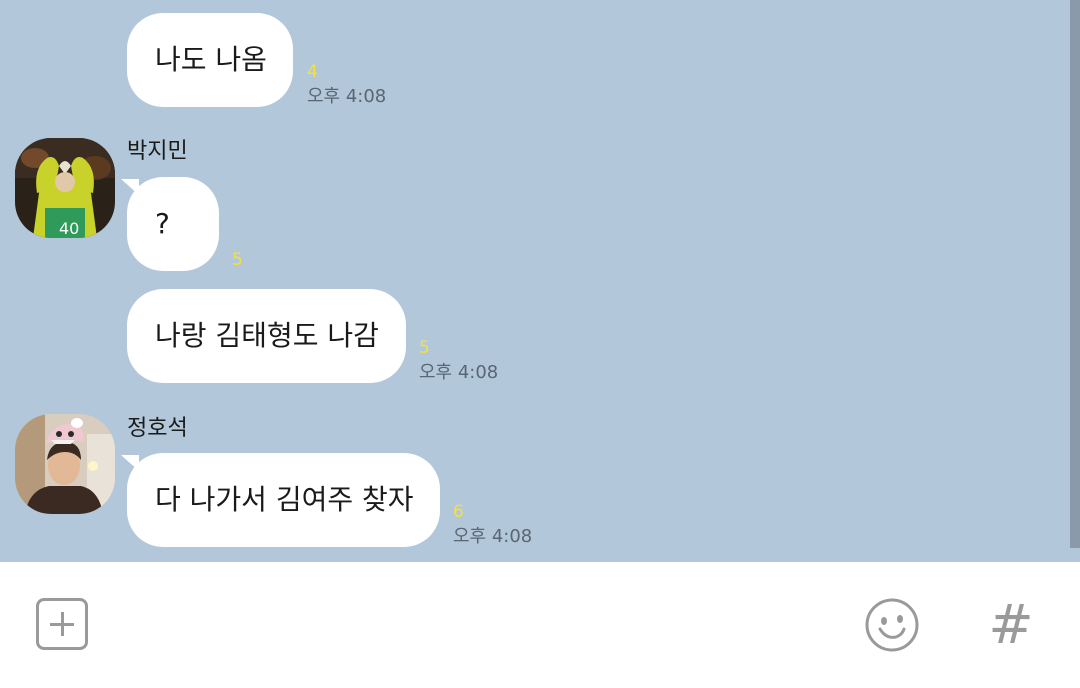  I want to click on avatar-hoseok, so click(65, 464).